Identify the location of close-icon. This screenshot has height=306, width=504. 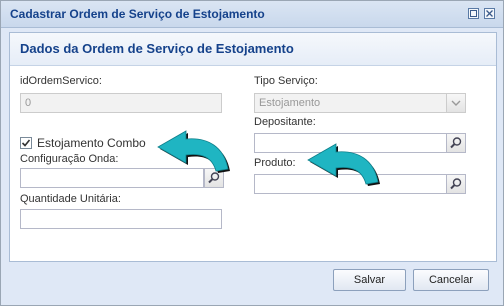
(489, 13).